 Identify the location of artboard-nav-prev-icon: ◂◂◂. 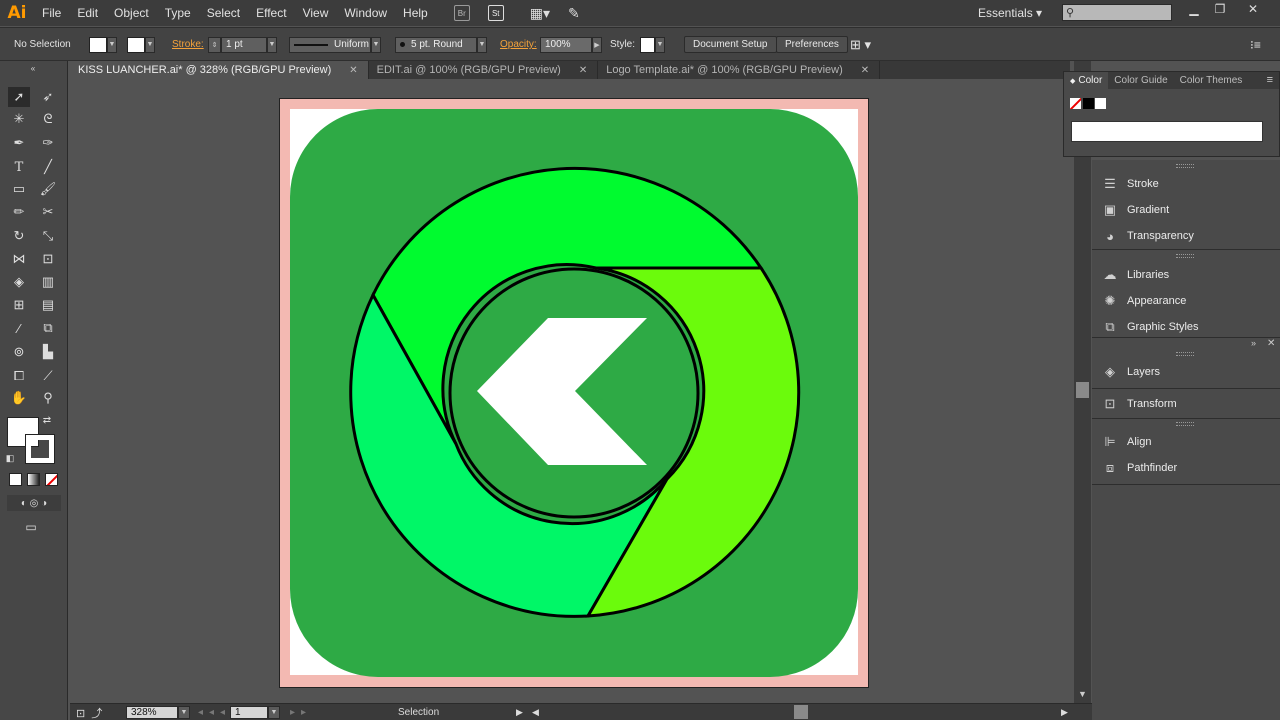
(214, 712).